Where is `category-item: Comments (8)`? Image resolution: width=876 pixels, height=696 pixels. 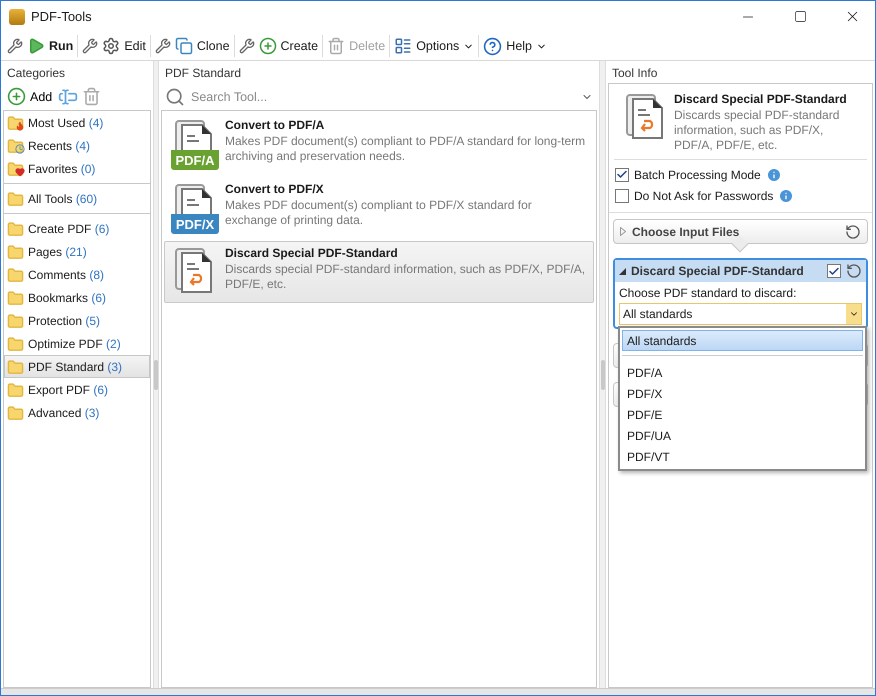 category-item: Comments (8) is located at coordinates (77, 274).